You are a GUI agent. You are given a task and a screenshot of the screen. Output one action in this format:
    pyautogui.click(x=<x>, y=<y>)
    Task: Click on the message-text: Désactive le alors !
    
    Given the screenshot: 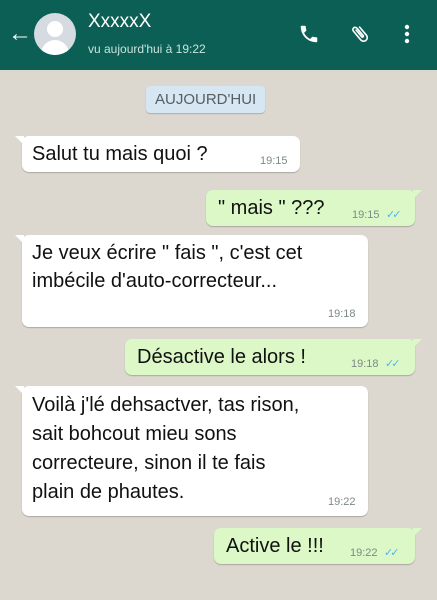 What is the action you would take?
    pyautogui.click(x=221, y=357)
    